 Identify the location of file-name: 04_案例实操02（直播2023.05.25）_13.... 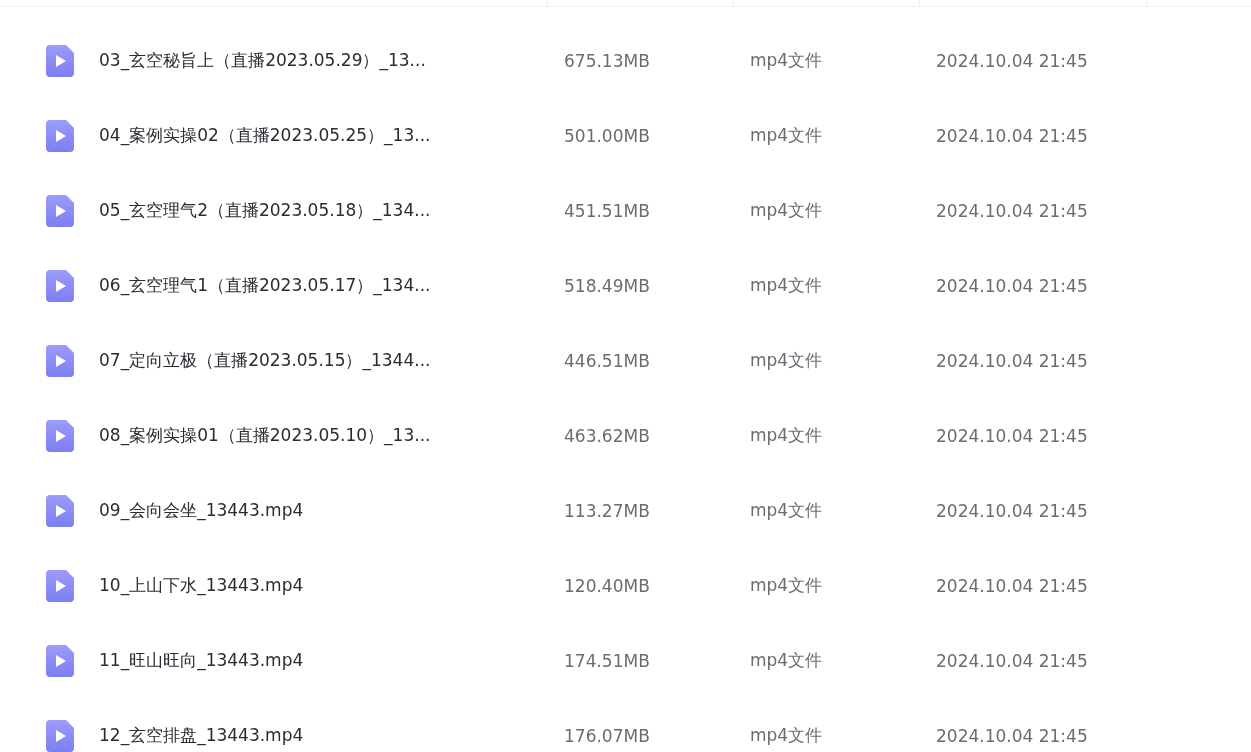
(265, 135).